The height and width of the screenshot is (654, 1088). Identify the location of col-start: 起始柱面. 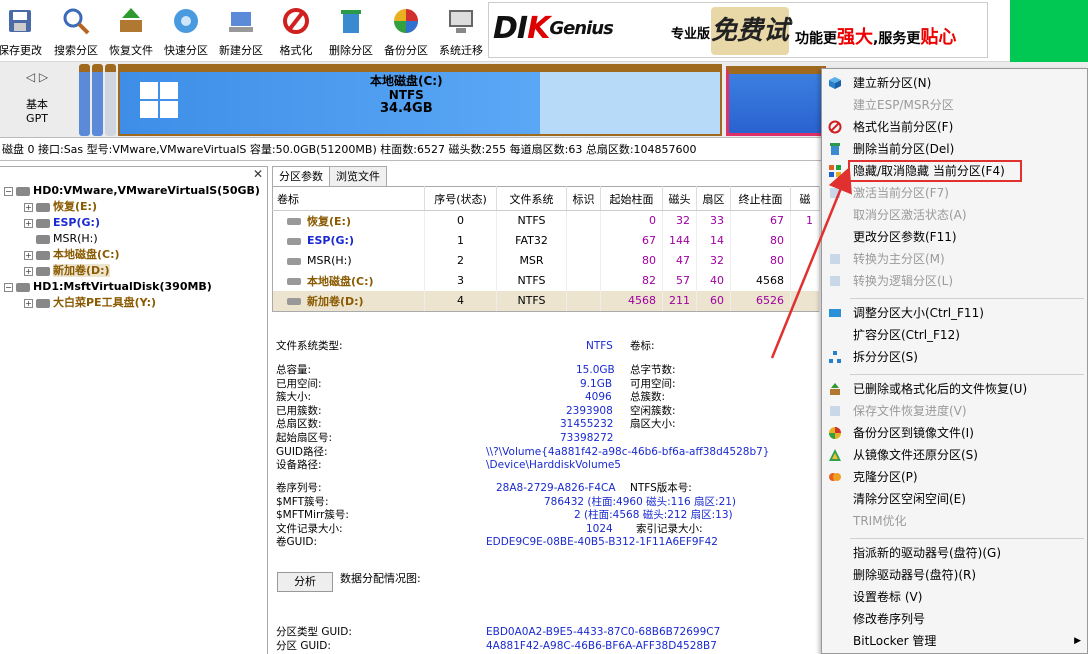
(631, 198).